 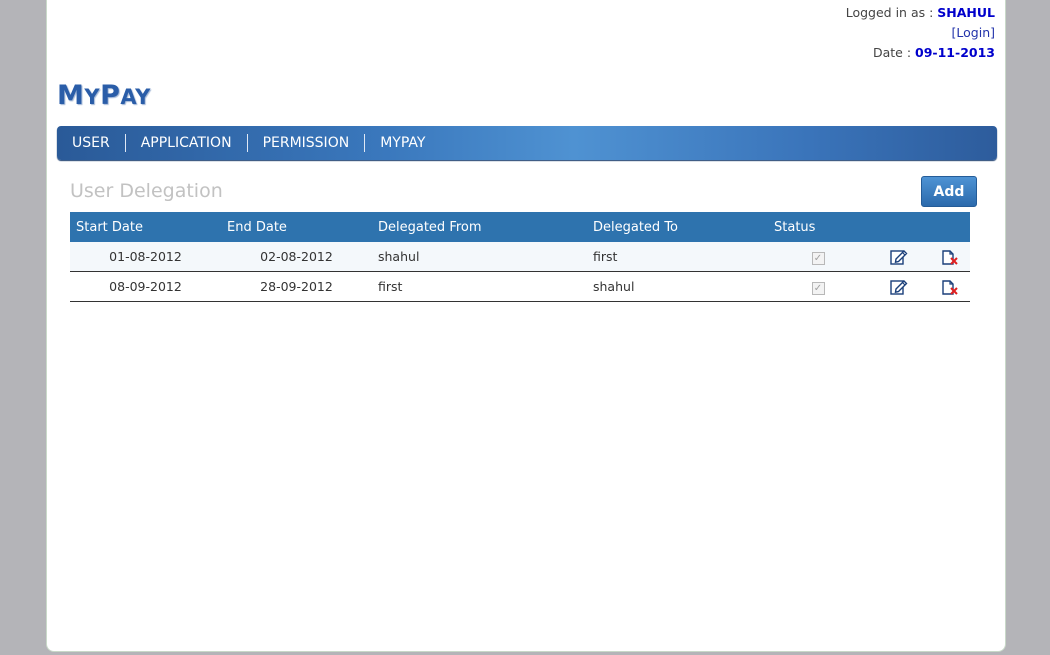 What do you see at coordinates (104, 95) in the screenshot?
I see `app-logo: MYPAY` at bounding box center [104, 95].